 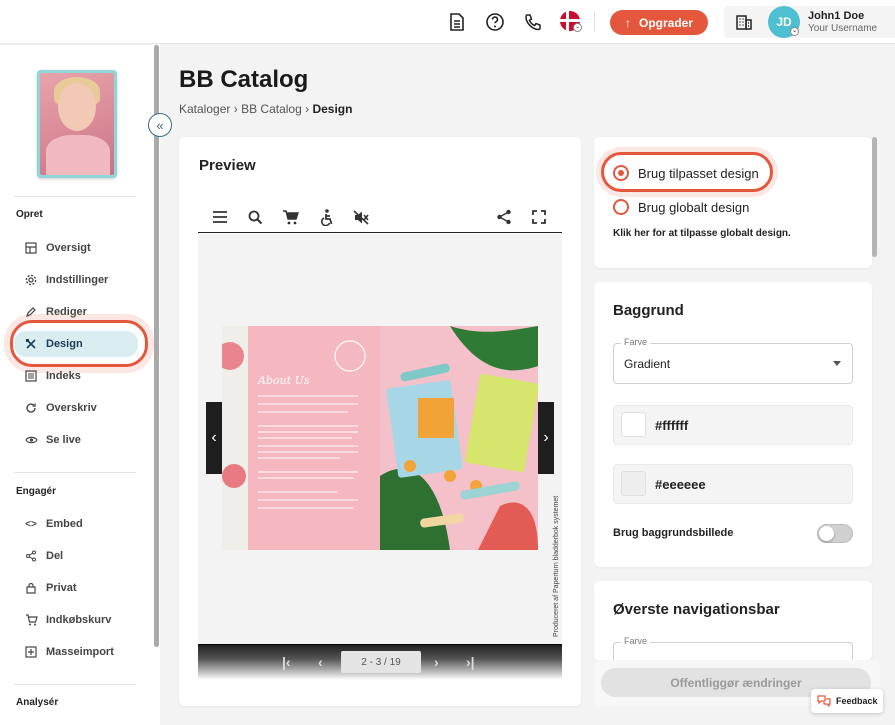 I want to click on prev-page-button: ‹, so click(x=214, y=438).